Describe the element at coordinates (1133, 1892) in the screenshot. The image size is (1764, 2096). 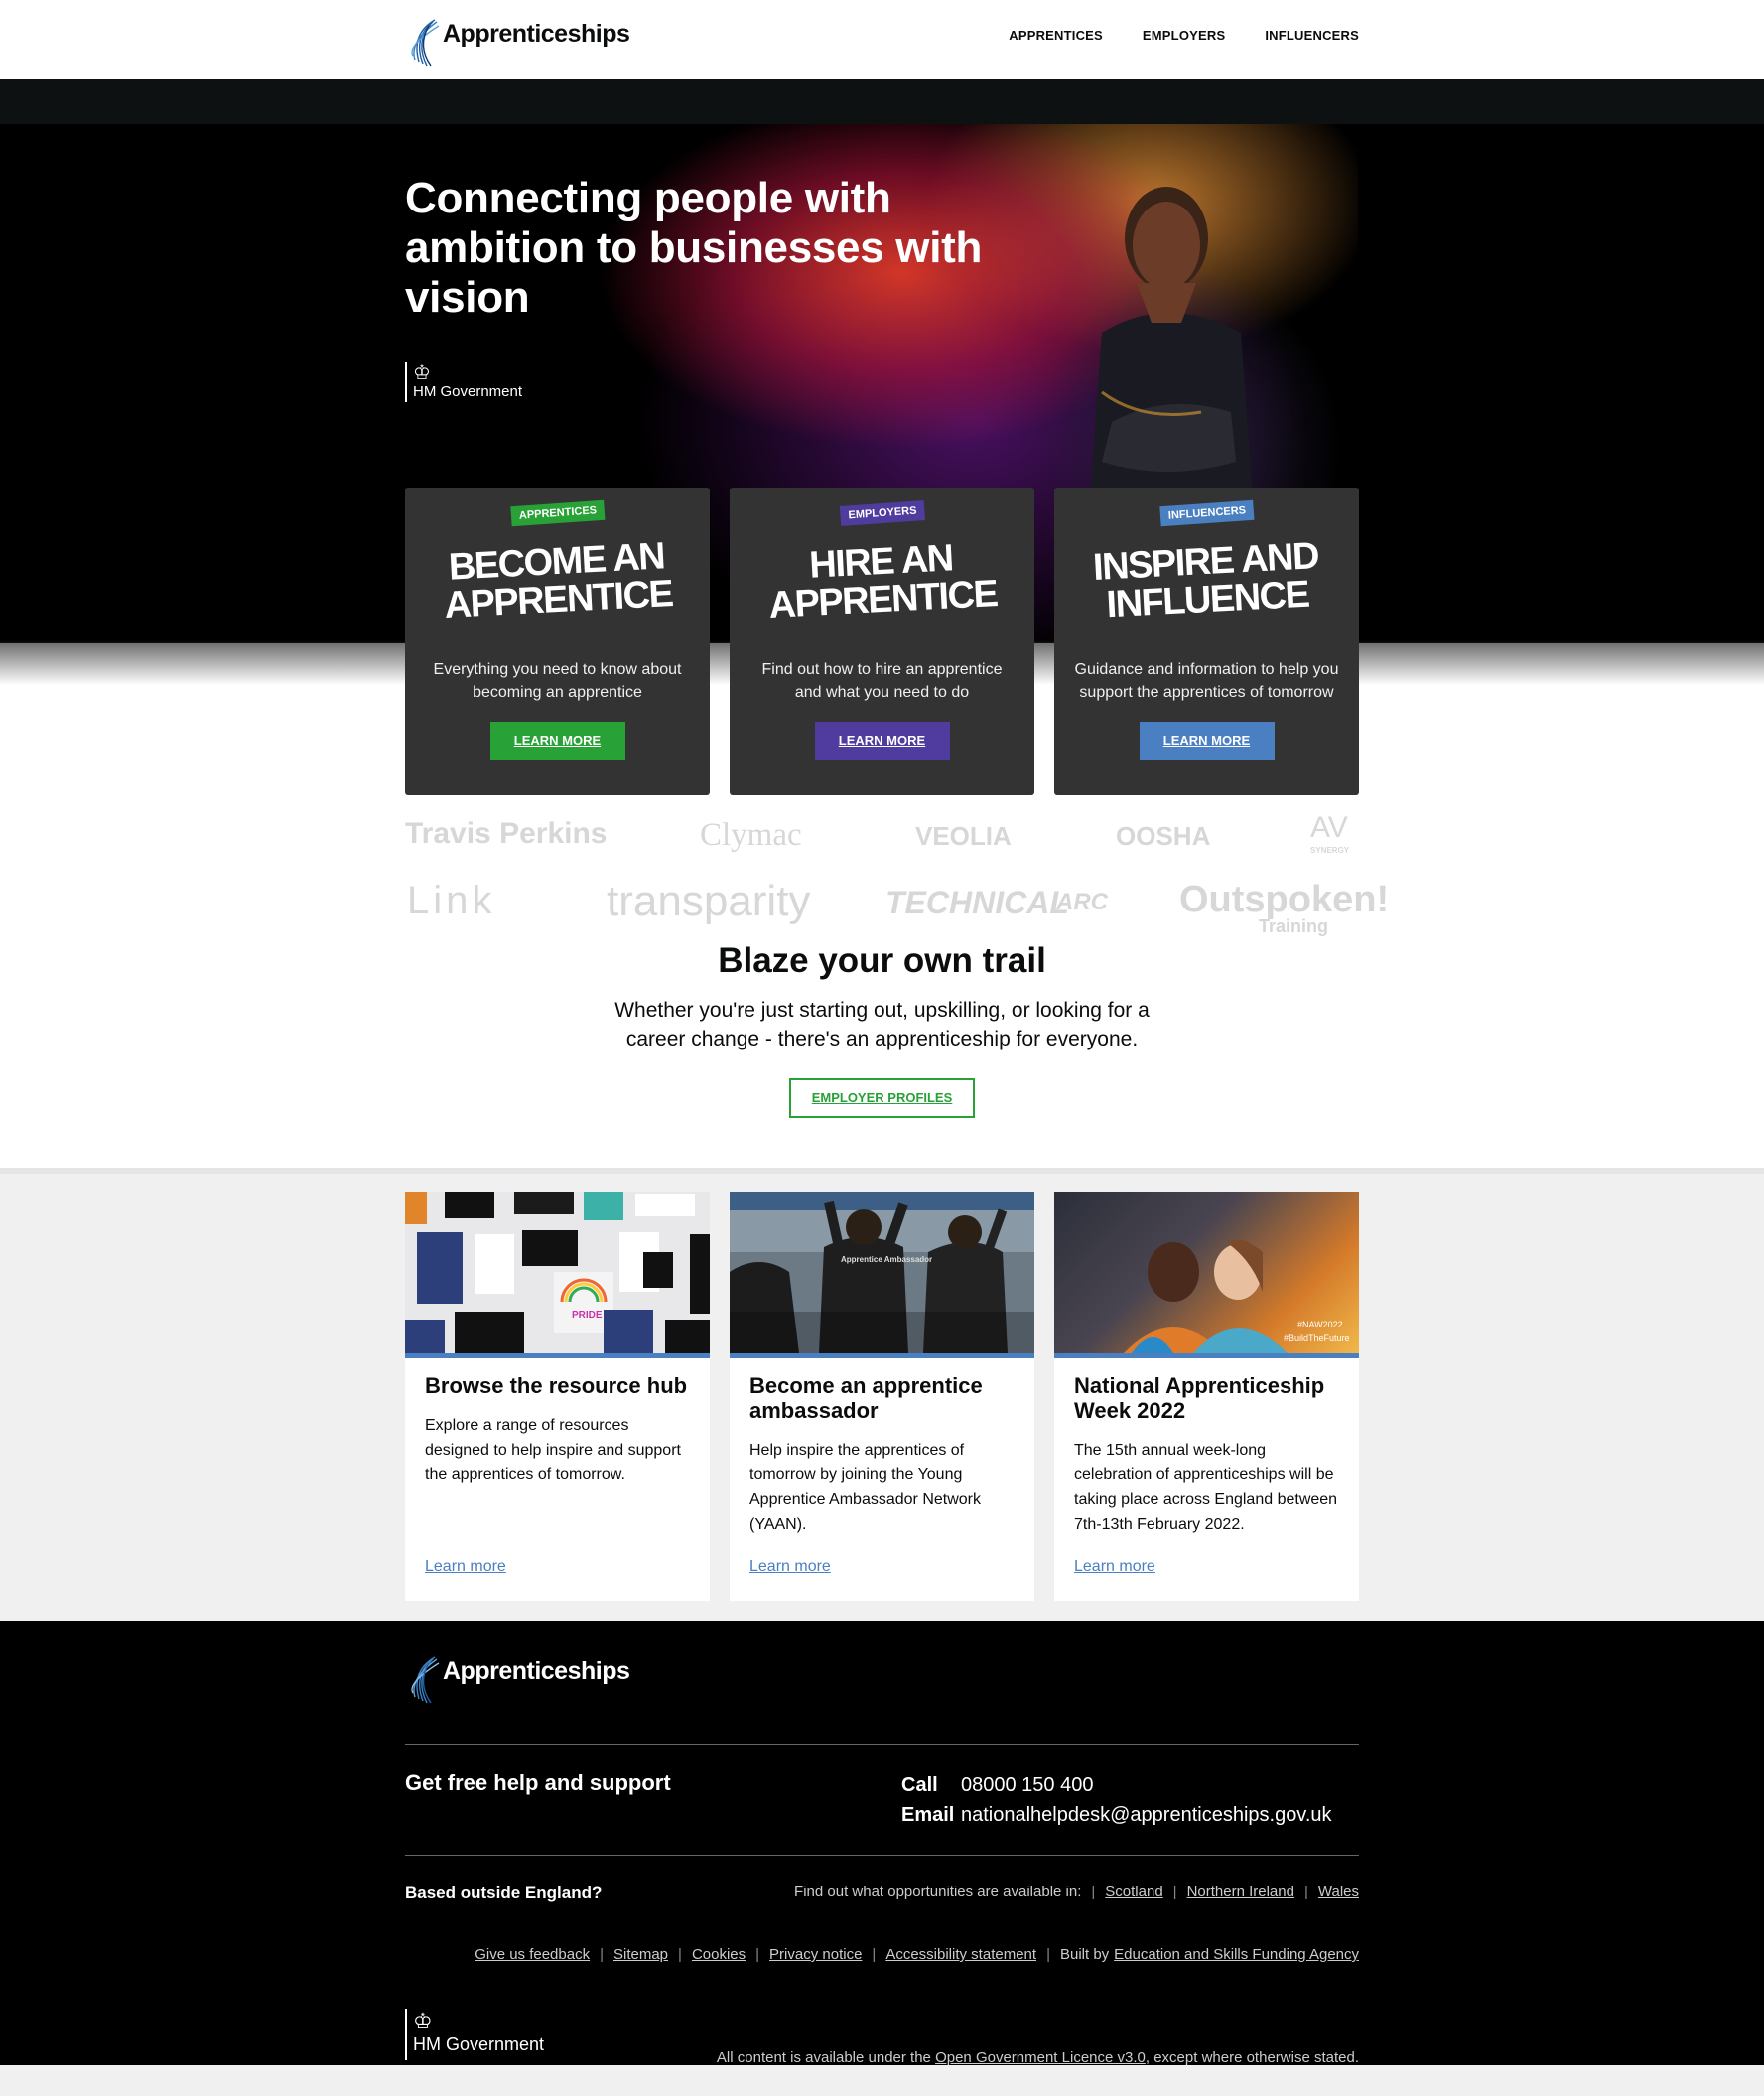
I see `scotland-link: Scotland` at that location.